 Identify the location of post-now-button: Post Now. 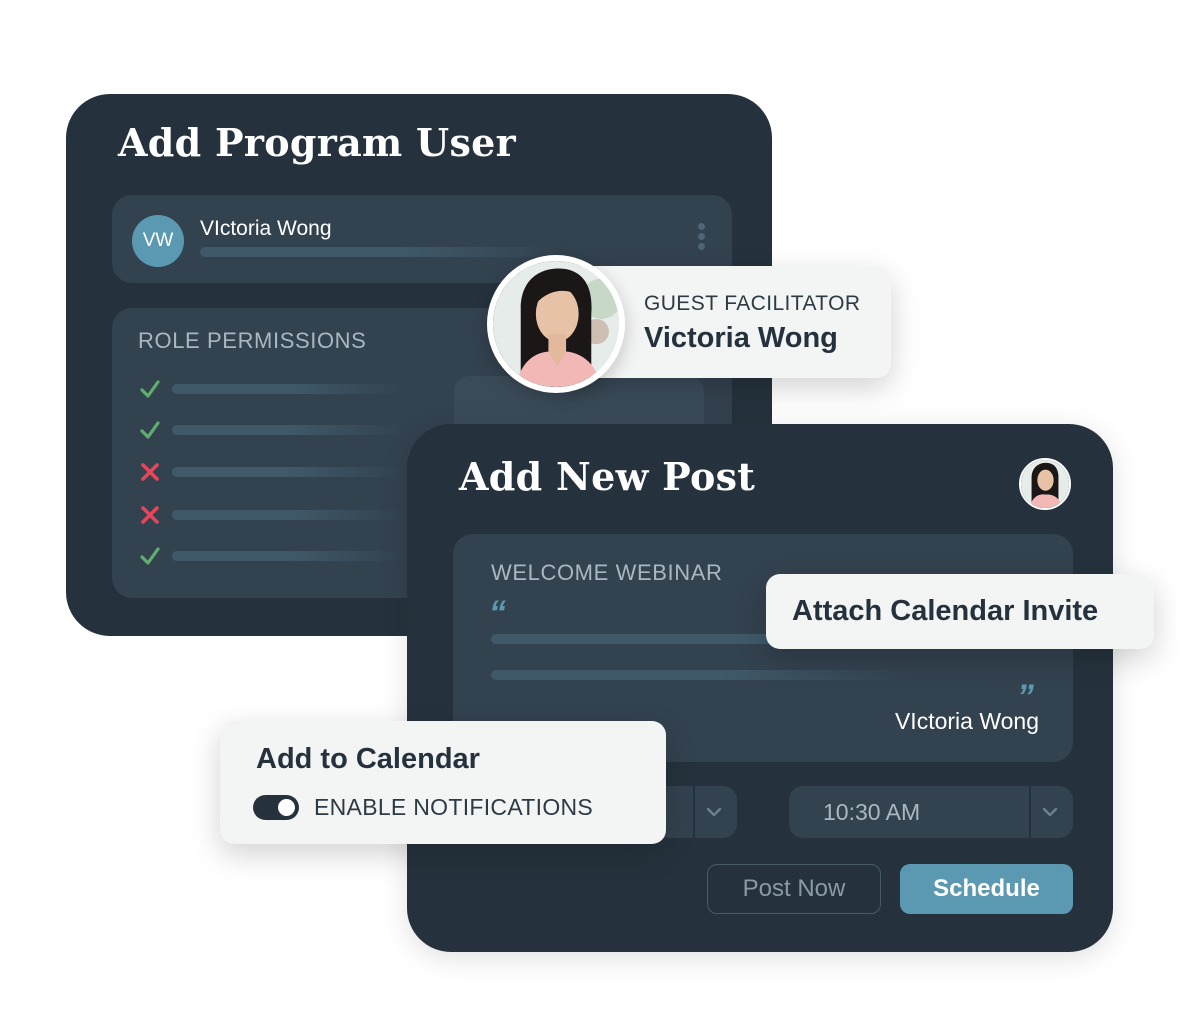
(794, 889).